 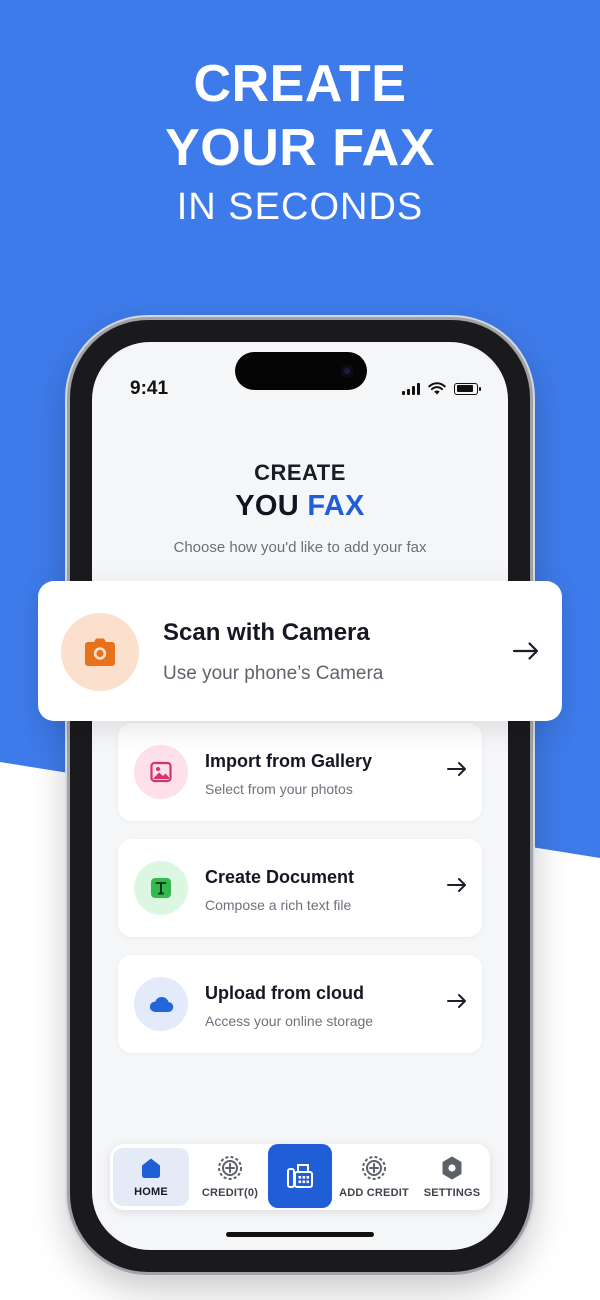 What do you see at coordinates (149, 388) in the screenshot?
I see `status-time: 9:41` at bounding box center [149, 388].